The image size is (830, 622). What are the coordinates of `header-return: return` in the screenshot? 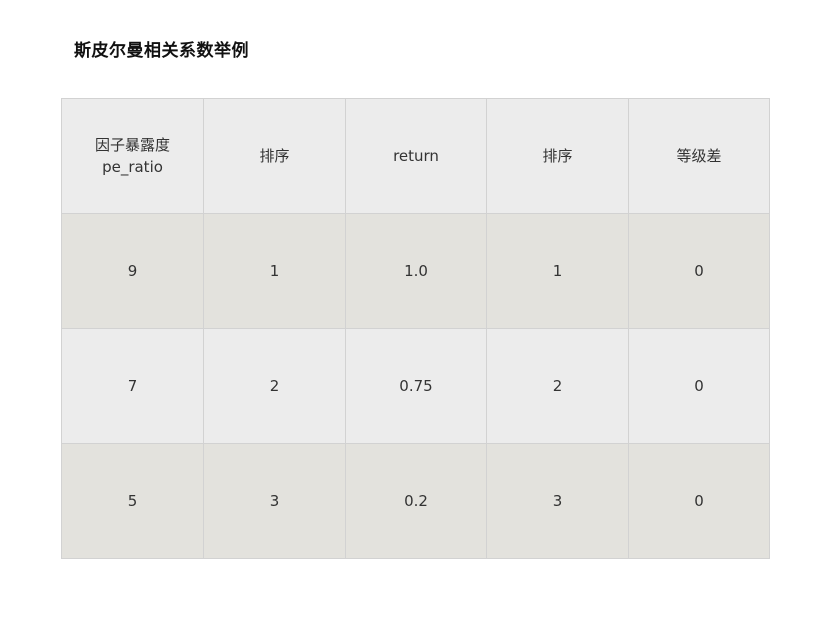 It's located at (416, 156).